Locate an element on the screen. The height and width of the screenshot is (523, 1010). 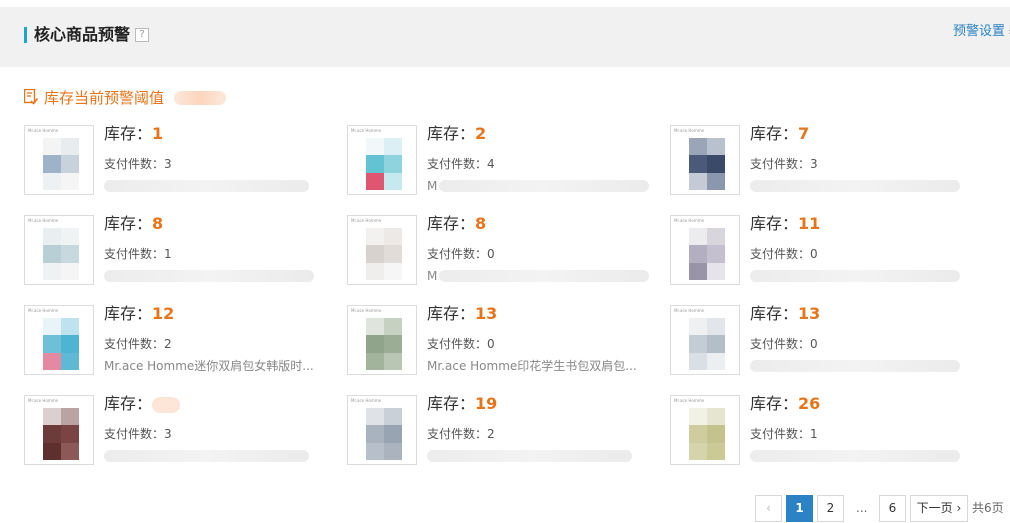
alert-settings-link: 预警设置» is located at coordinates (981, 32).